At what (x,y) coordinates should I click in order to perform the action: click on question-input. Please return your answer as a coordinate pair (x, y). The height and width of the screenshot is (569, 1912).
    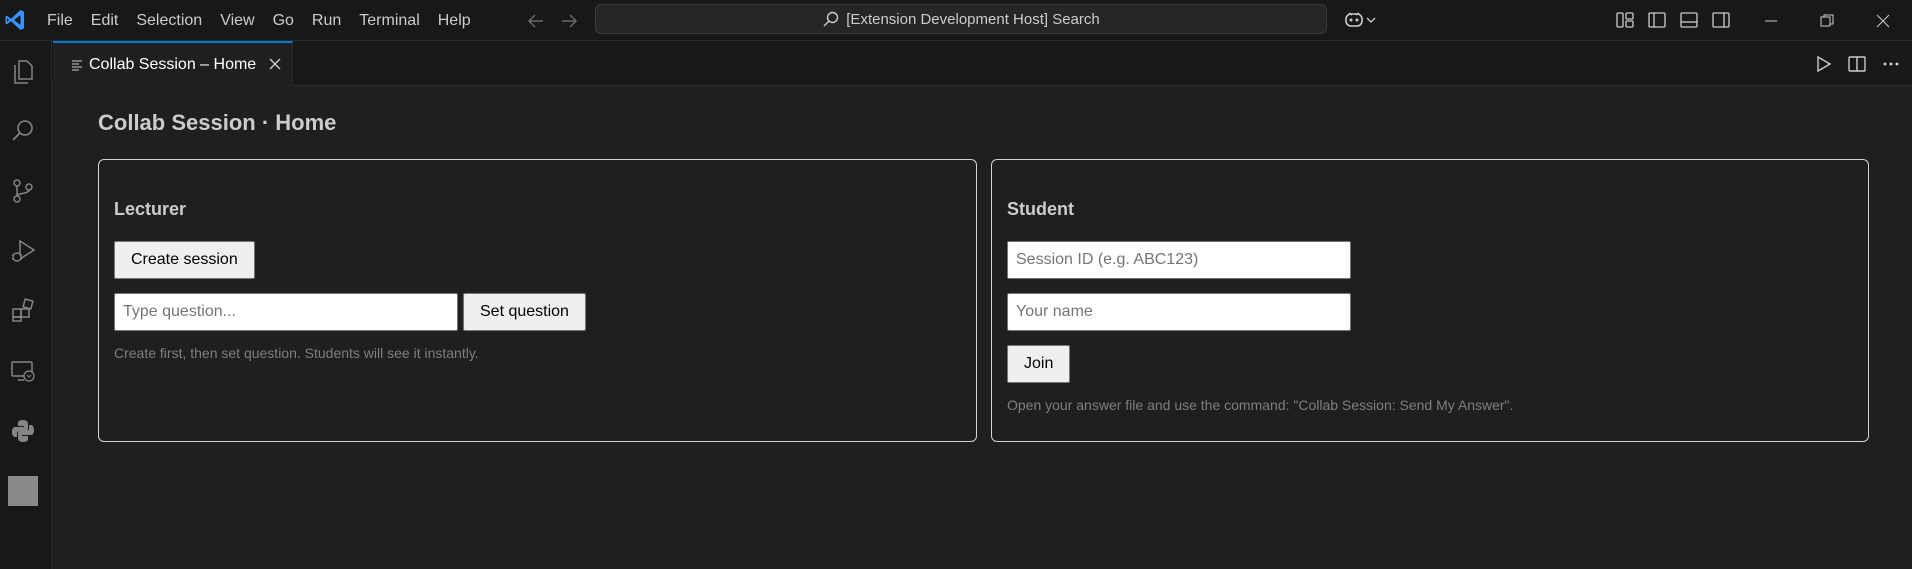
    Looking at the image, I should click on (286, 312).